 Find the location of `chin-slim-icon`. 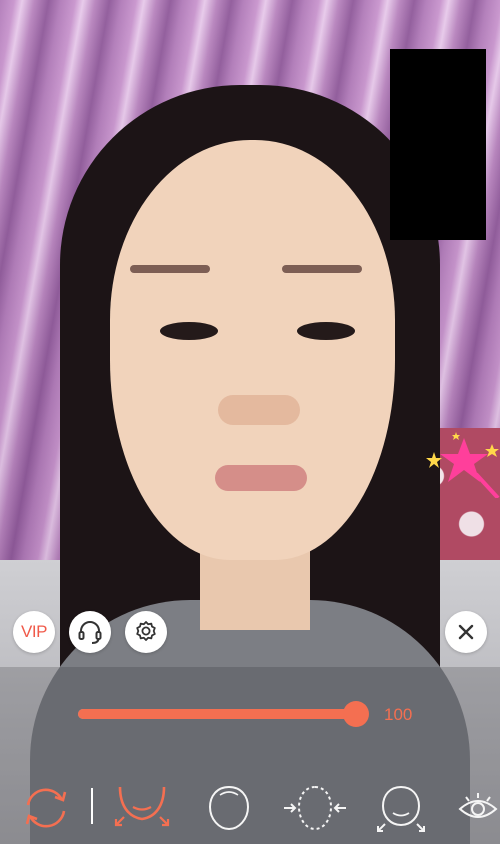

chin-slim-icon is located at coordinates (142, 806).